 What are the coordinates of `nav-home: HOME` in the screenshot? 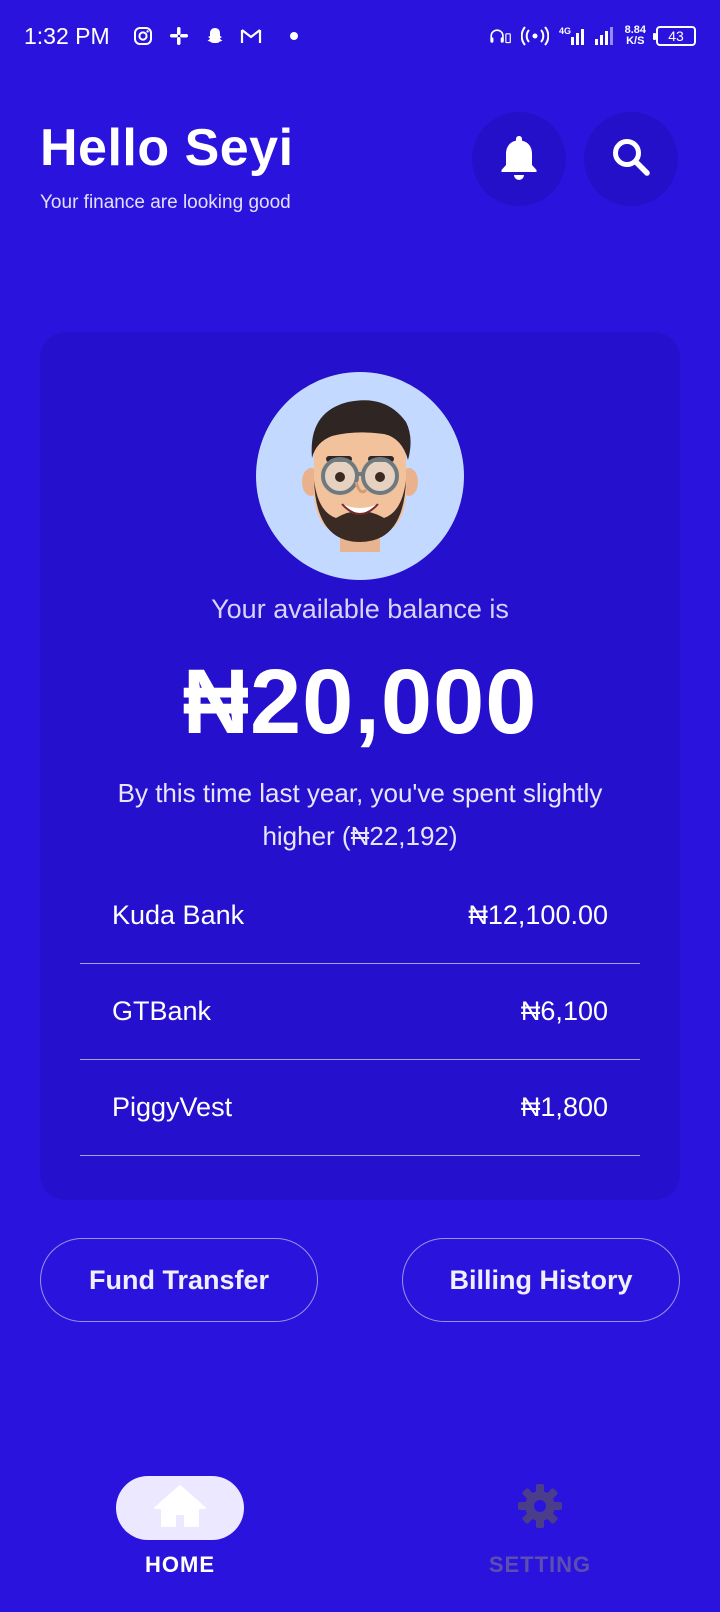 It's located at (180, 1527).